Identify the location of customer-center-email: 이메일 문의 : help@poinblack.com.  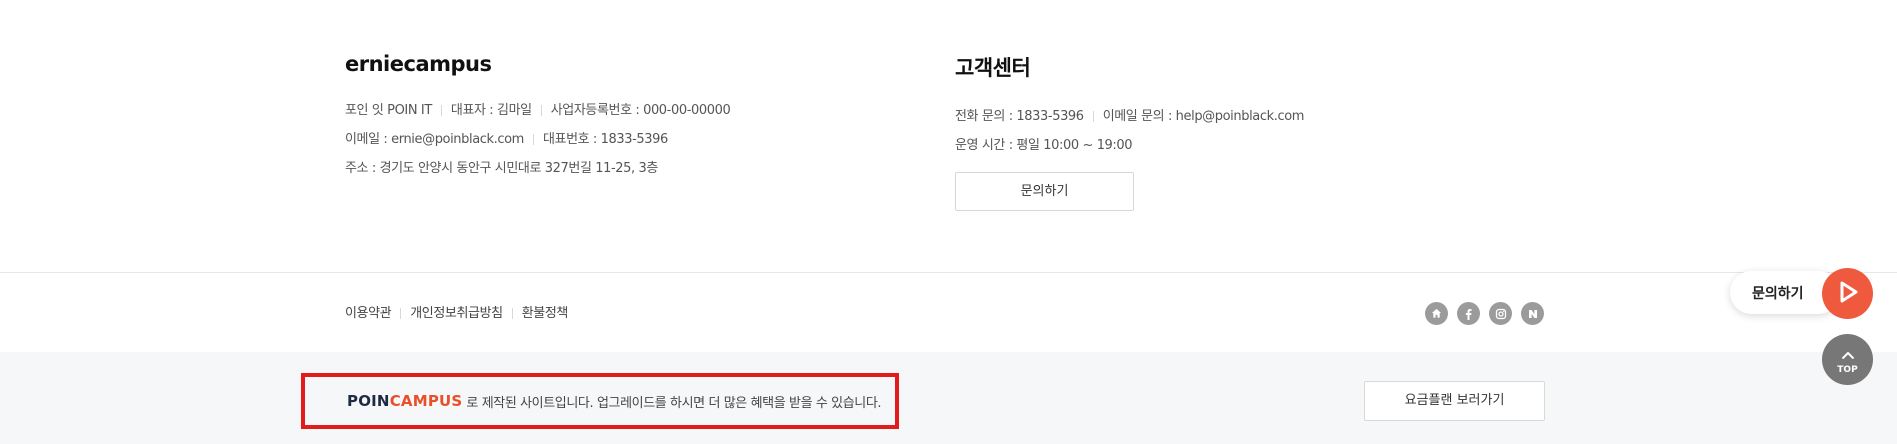
(1203, 116).